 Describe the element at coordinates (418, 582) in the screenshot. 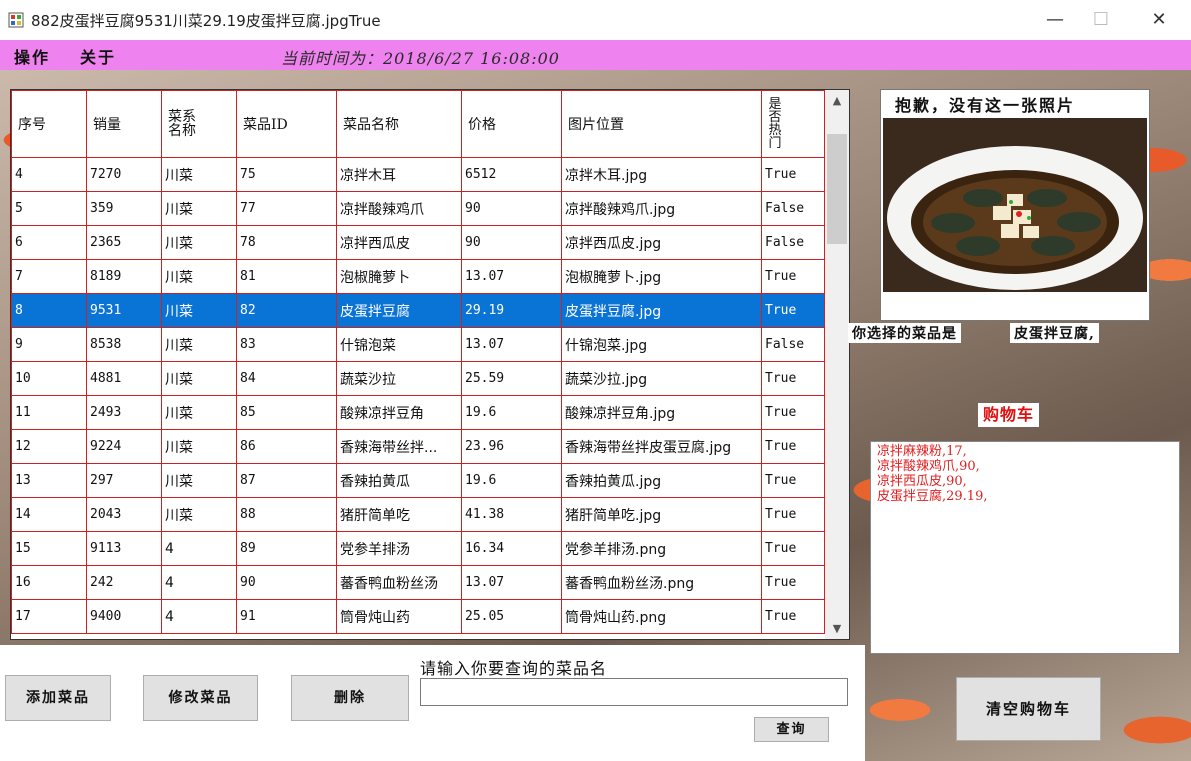

I see `table-row: 16 242 4 90 蕃香鸭血粉丝汤 13.07 蕃香鸭血粉丝汤.png True` at that location.